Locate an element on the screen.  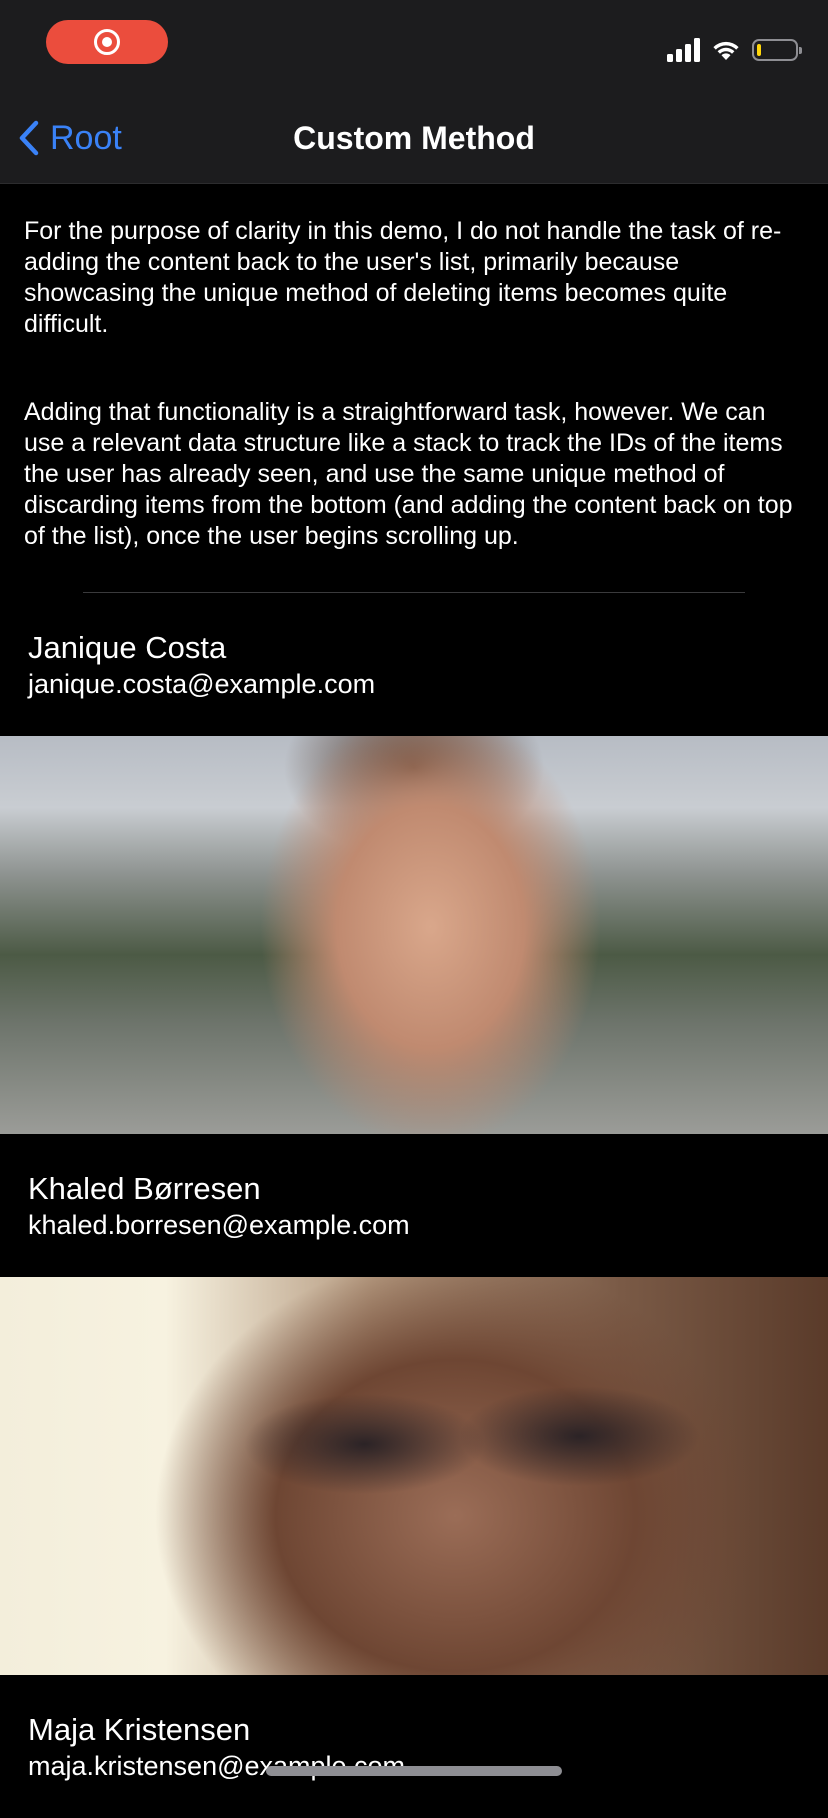
navigation-bar: Root Custom Method is located at coordinates (414, 138).